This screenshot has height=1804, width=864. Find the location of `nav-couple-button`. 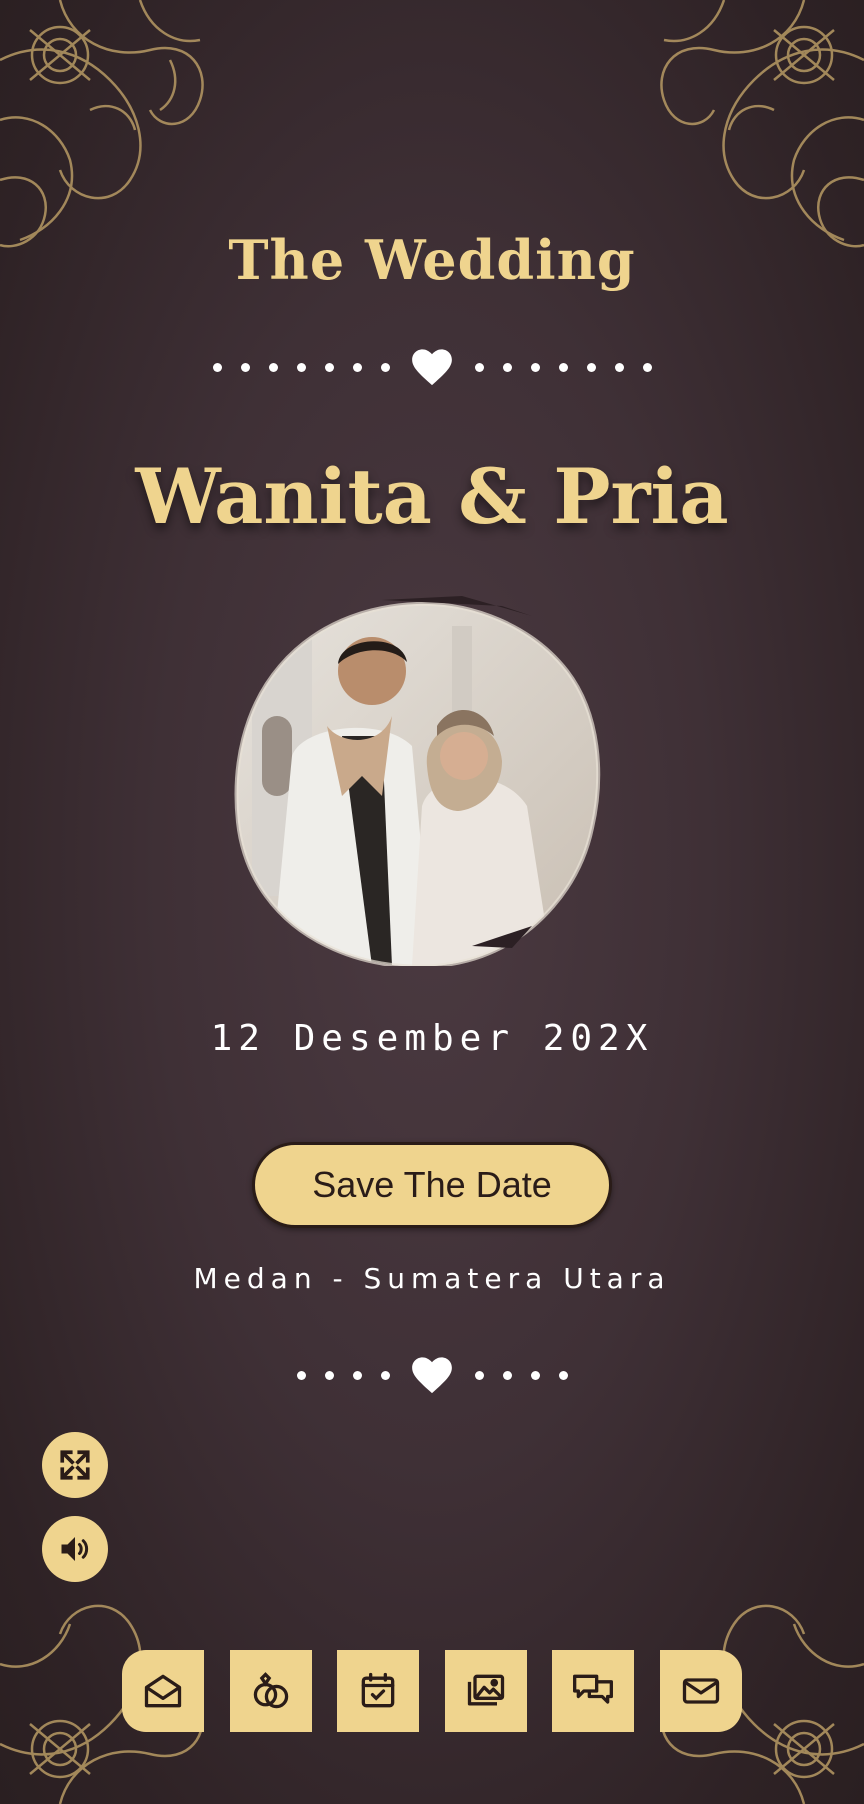

nav-couple-button is located at coordinates (270, 1691).